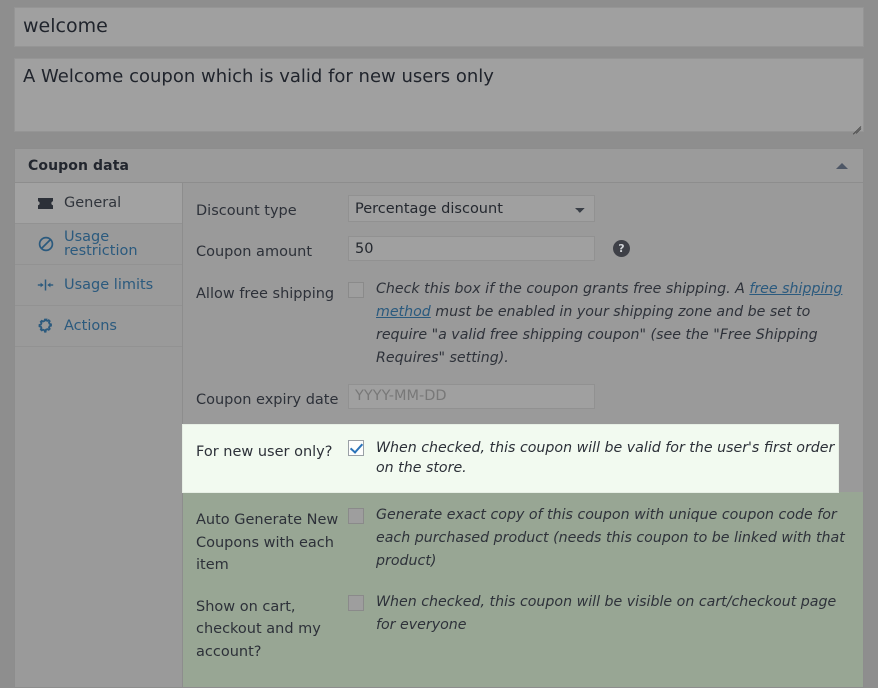 The width and height of the screenshot is (878, 688). What do you see at coordinates (356, 289) in the screenshot?
I see `allow-free-shipping-checkbox` at bounding box center [356, 289].